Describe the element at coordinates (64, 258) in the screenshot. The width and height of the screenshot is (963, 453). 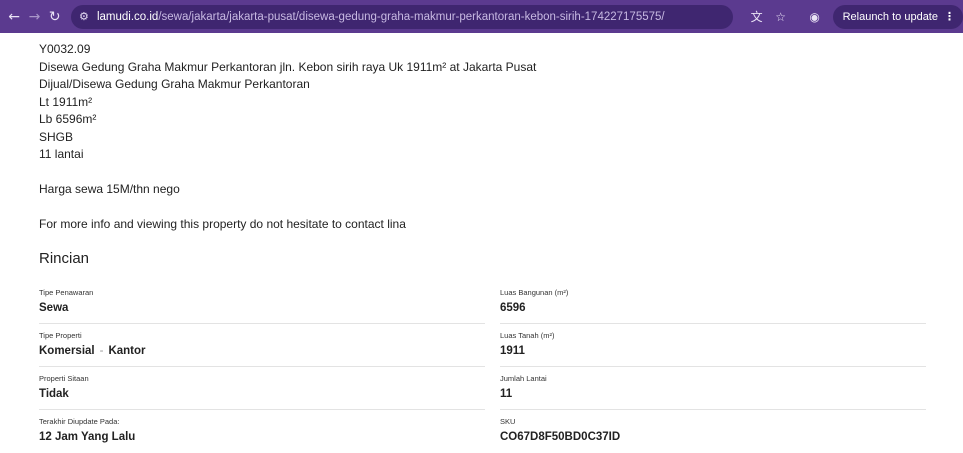
I see `details-title: Rincian` at that location.